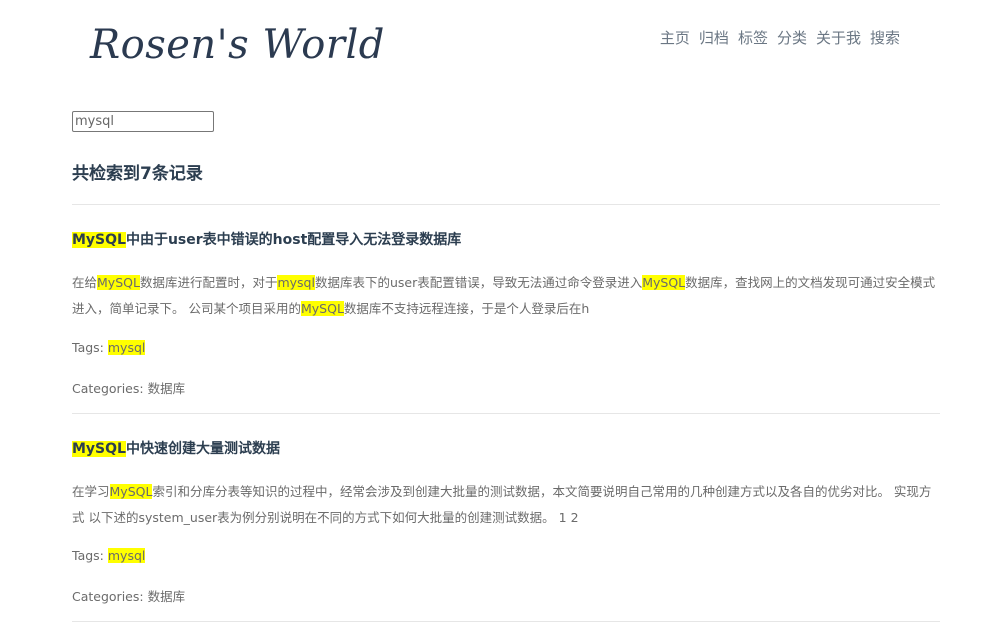 This screenshot has width=1000, height=642. What do you see at coordinates (202, 449) in the screenshot?
I see `title-text: 中快速创建大量测试数据` at bounding box center [202, 449].